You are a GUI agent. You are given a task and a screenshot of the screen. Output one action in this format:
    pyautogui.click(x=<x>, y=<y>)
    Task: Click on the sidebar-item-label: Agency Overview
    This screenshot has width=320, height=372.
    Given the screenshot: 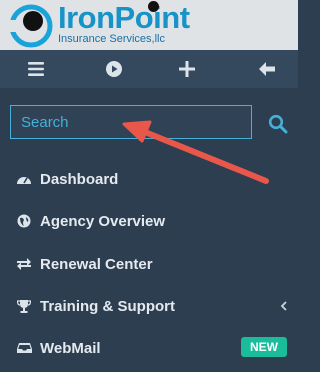 What is the action you would take?
    pyautogui.click(x=103, y=221)
    